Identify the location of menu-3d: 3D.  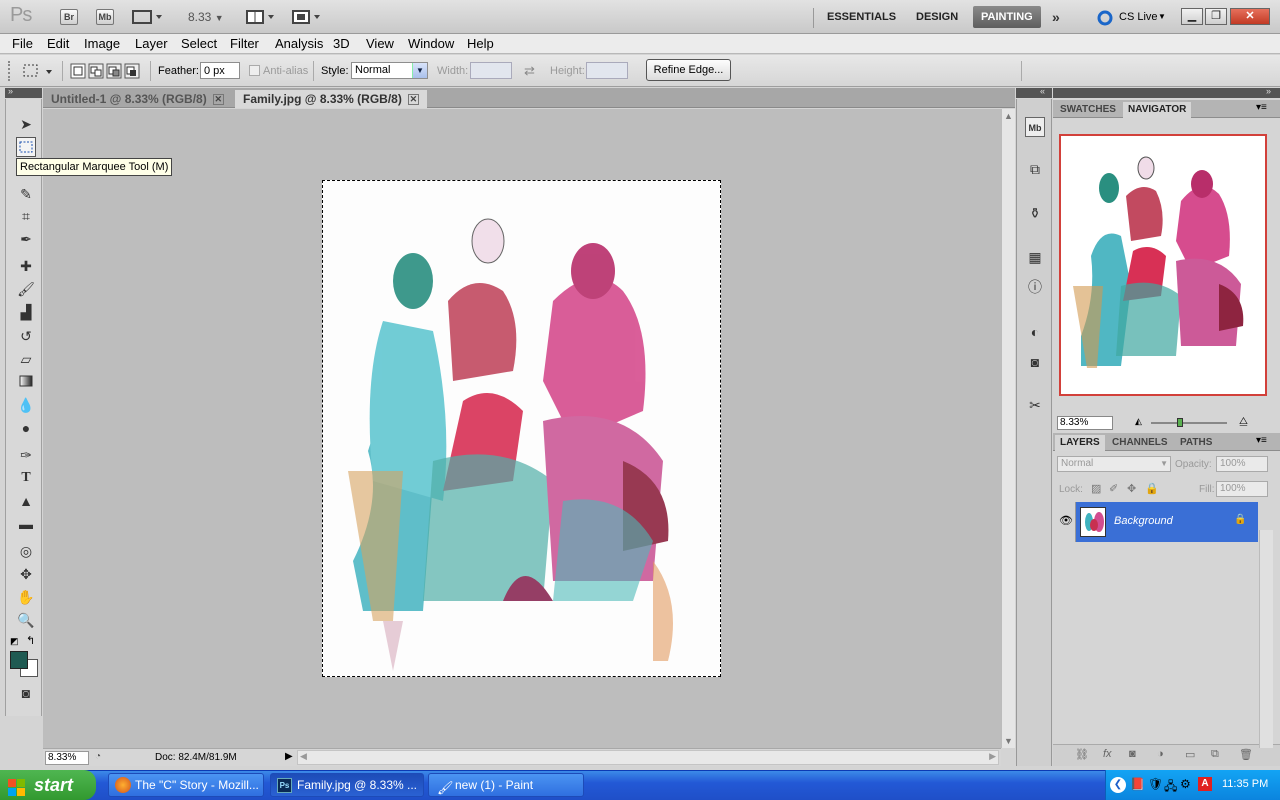
(341, 43).